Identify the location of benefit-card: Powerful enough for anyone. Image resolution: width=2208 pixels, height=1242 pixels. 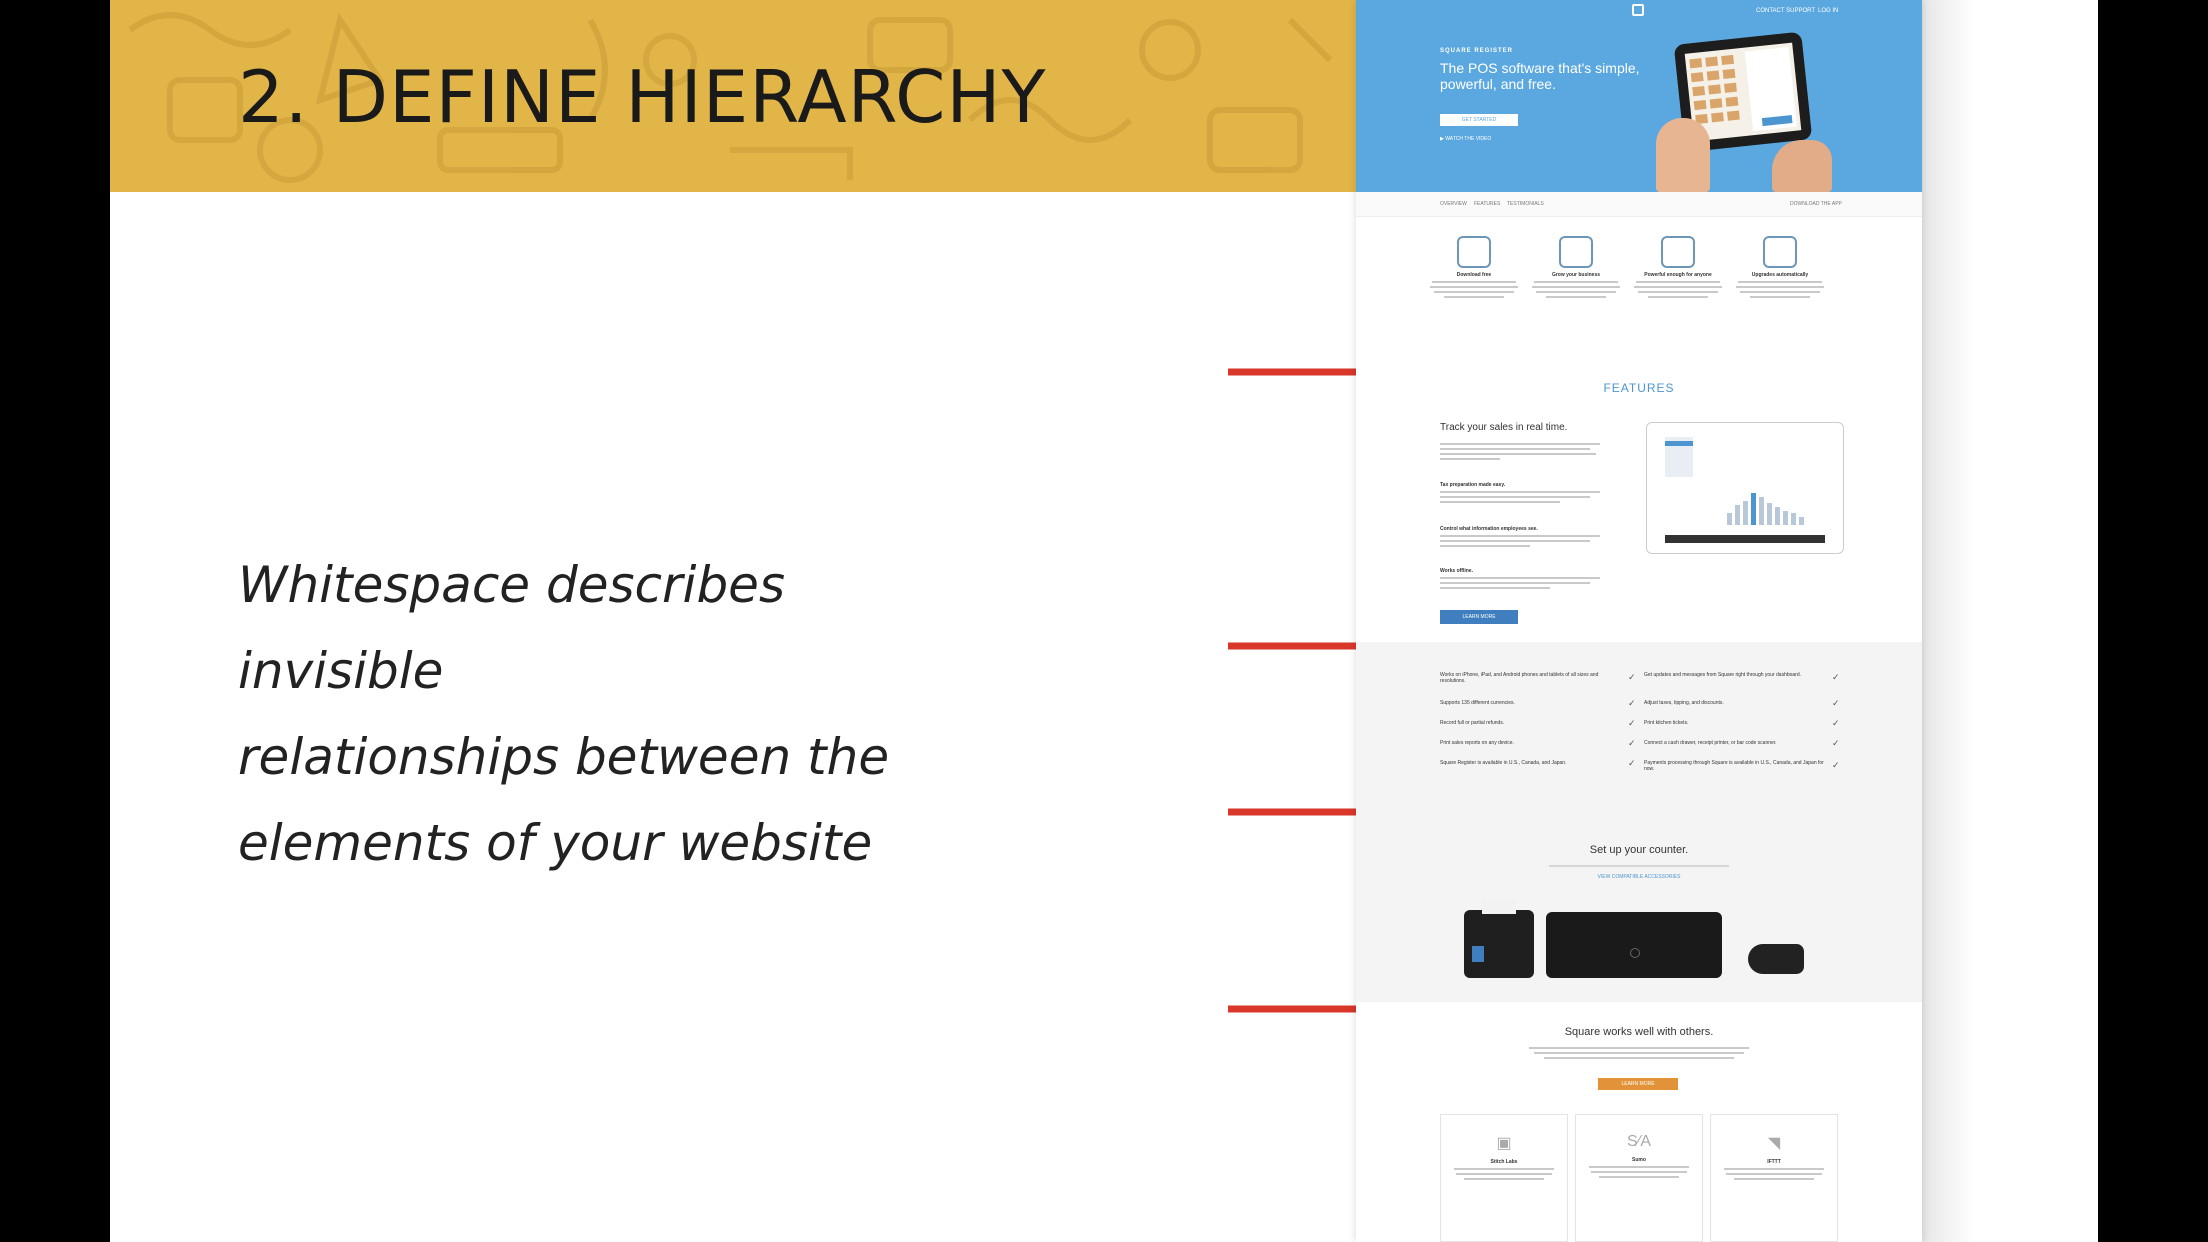
(1678, 268).